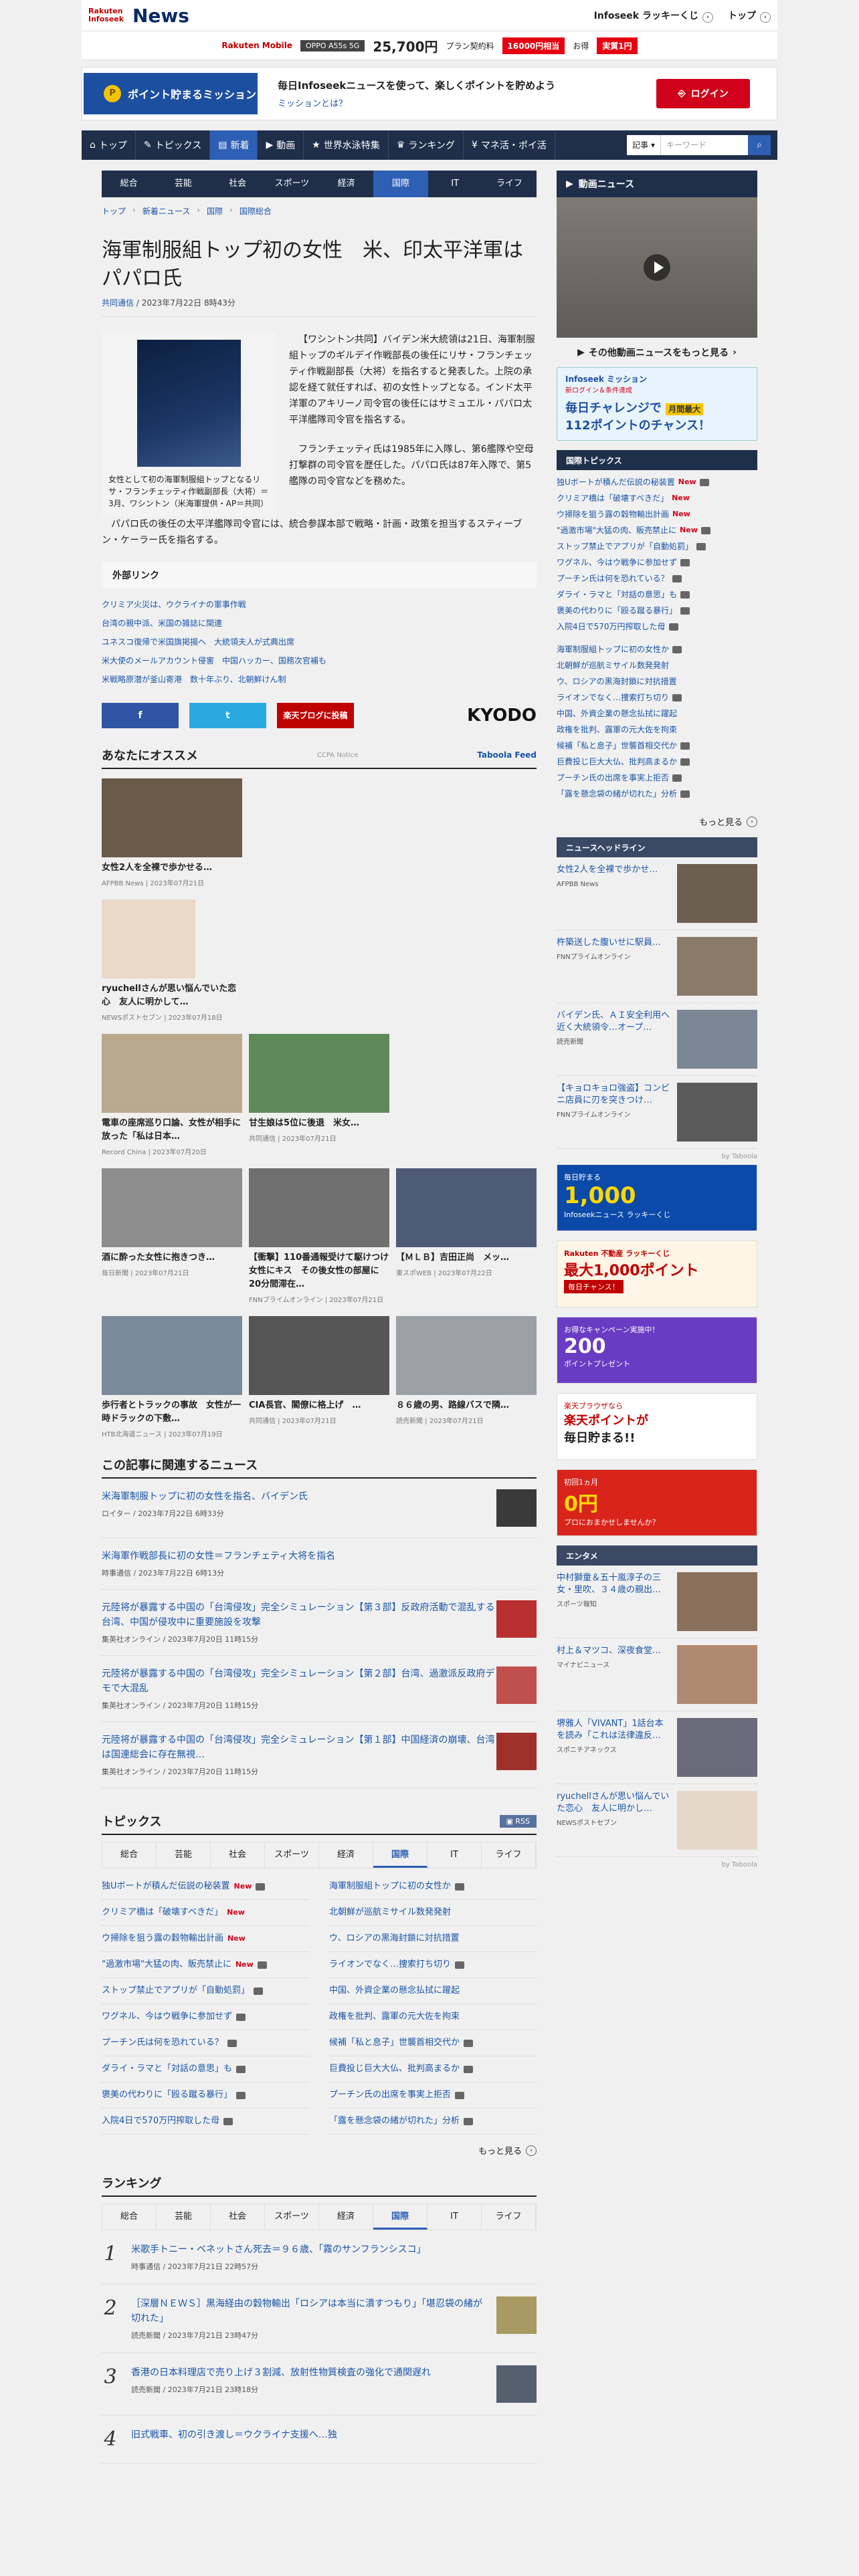  Describe the element at coordinates (509, 184) in the screenshot. I see `subnav-life: ライフ` at that location.